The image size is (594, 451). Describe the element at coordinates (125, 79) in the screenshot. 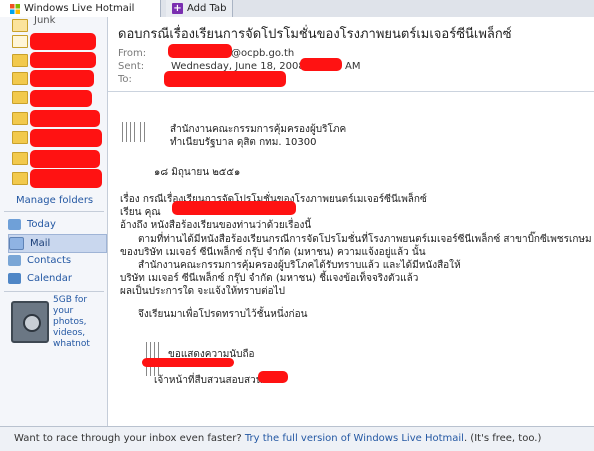

I see `to-label: To:` at that location.